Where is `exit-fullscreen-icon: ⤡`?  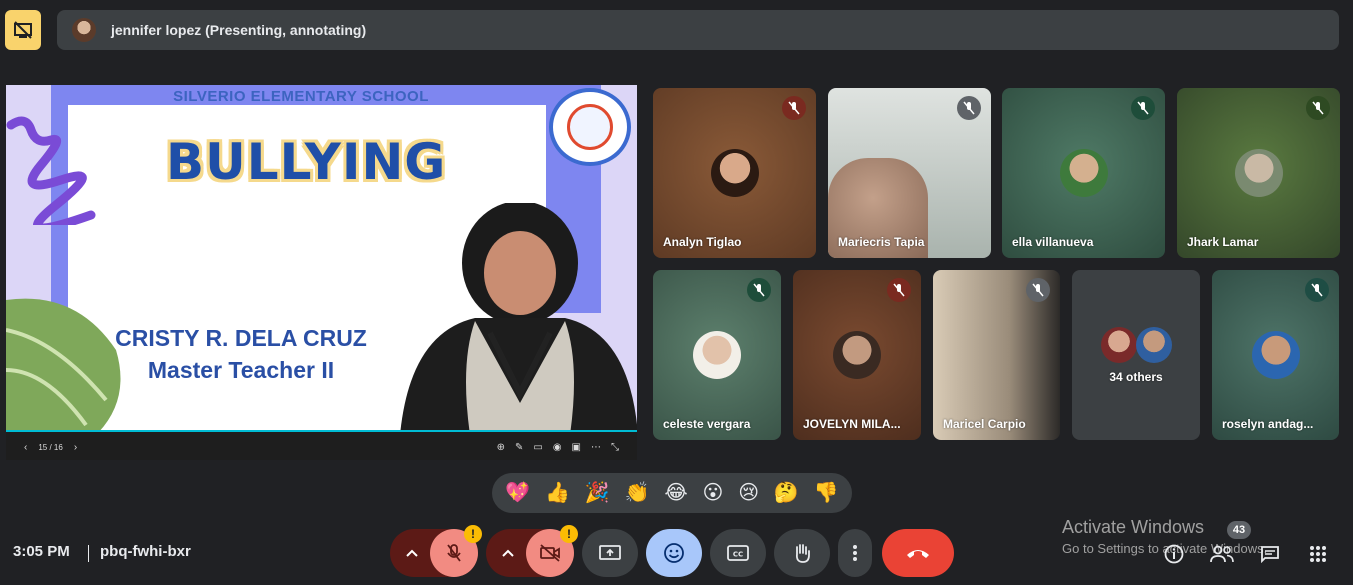
exit-fullscreen-icon: ⤡ is located at coordinates (615, 447).